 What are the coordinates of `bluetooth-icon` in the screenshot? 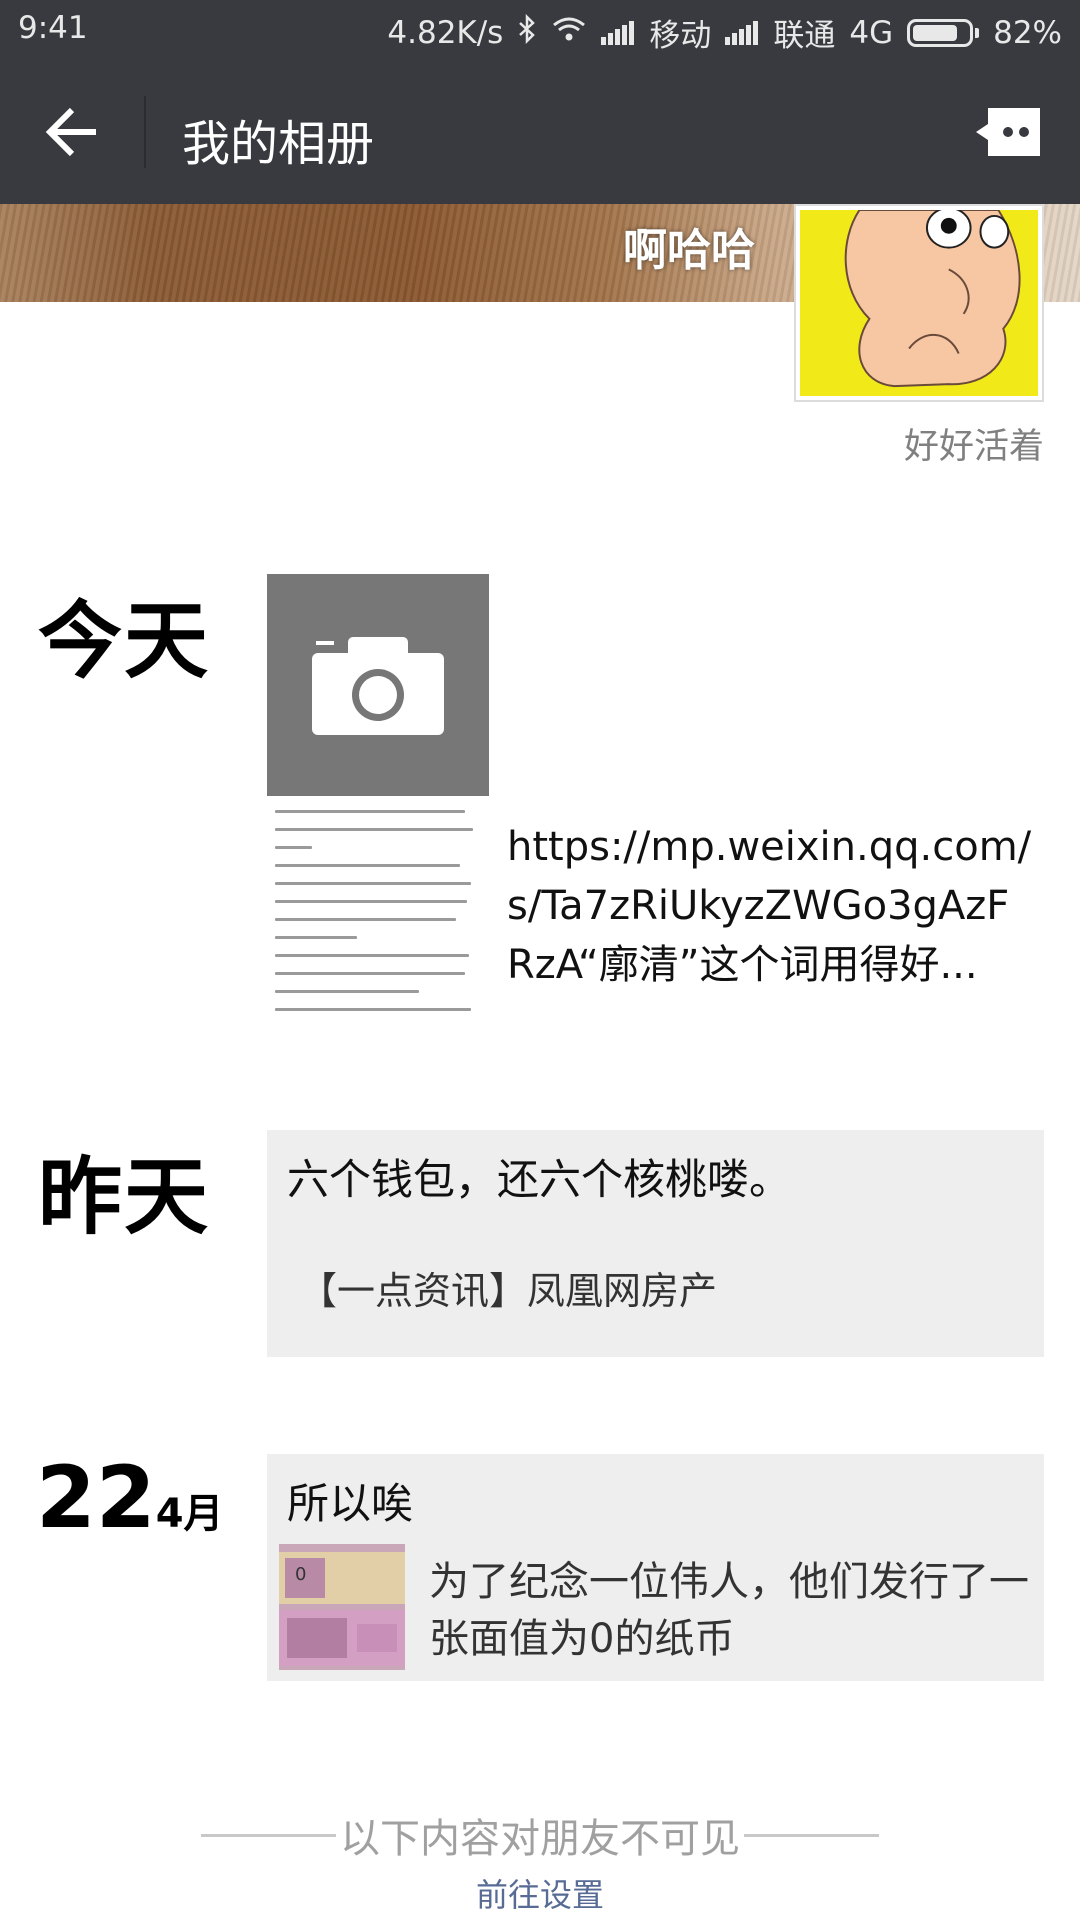 It's located at (527, 32).